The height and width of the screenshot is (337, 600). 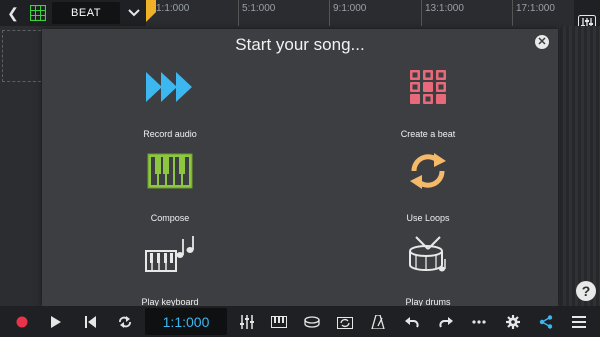 What do you see at coordinates (186, 321) in the screenshot?
I see `time-display: 1:1:000` at bounding box center [186, 321].